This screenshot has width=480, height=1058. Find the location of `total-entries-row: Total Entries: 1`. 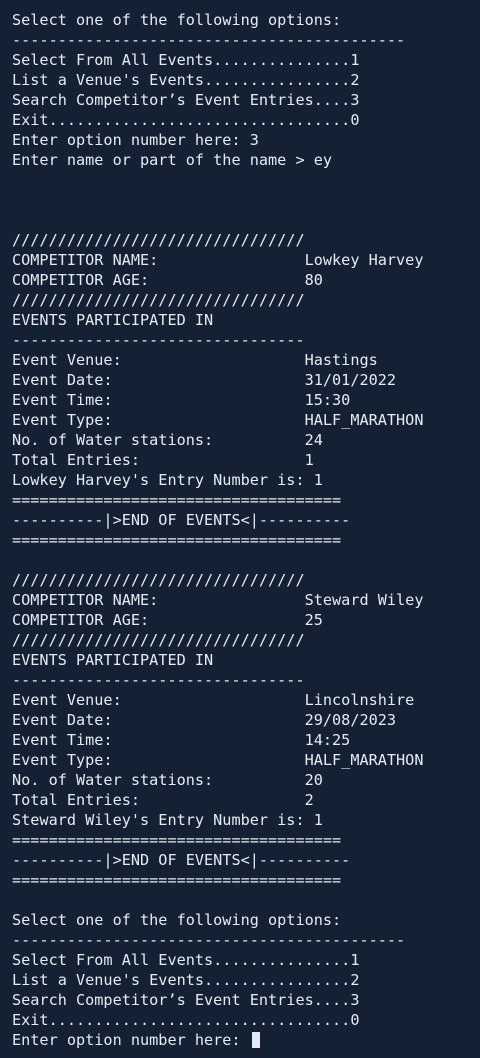

total-entries-row: Total Entries: 1 is located at coordinates (163, 460).